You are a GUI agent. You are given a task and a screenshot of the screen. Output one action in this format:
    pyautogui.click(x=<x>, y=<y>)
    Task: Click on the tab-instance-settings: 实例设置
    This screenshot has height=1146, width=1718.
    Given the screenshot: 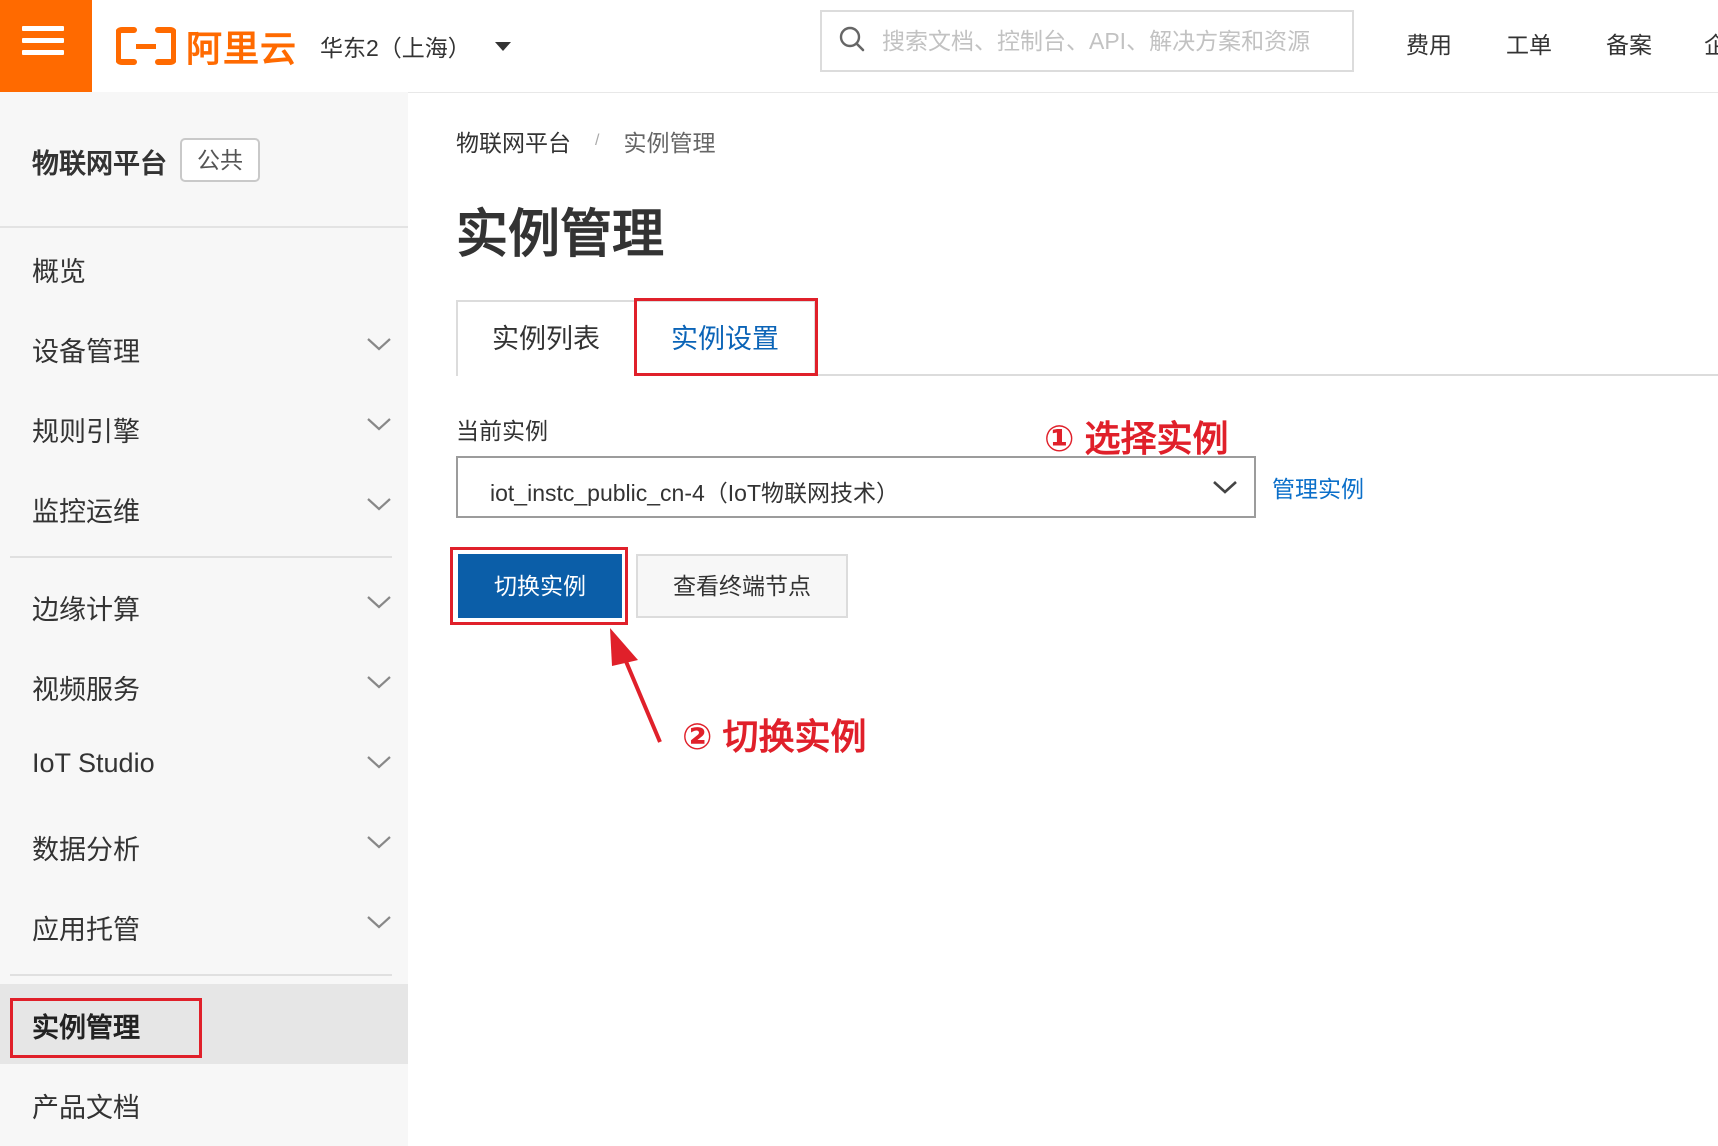 What is the action you would take?
    pyautogui.click(x=725, y=338)
    